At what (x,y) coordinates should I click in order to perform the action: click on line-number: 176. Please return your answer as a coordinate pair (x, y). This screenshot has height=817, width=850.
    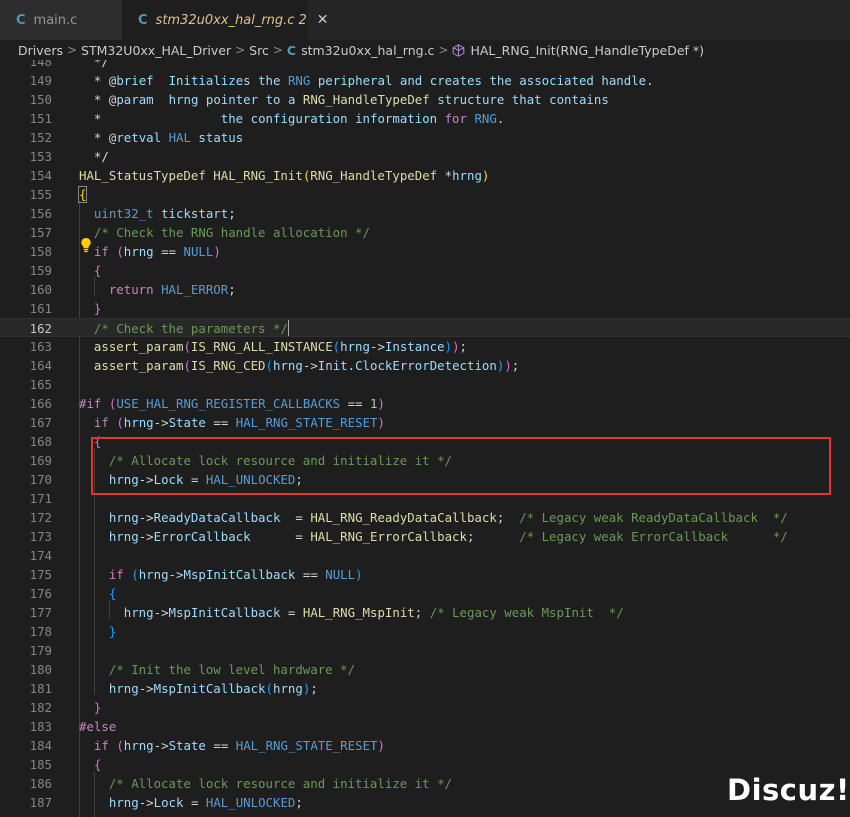
    Looking at the image, I should click on (40, 593).